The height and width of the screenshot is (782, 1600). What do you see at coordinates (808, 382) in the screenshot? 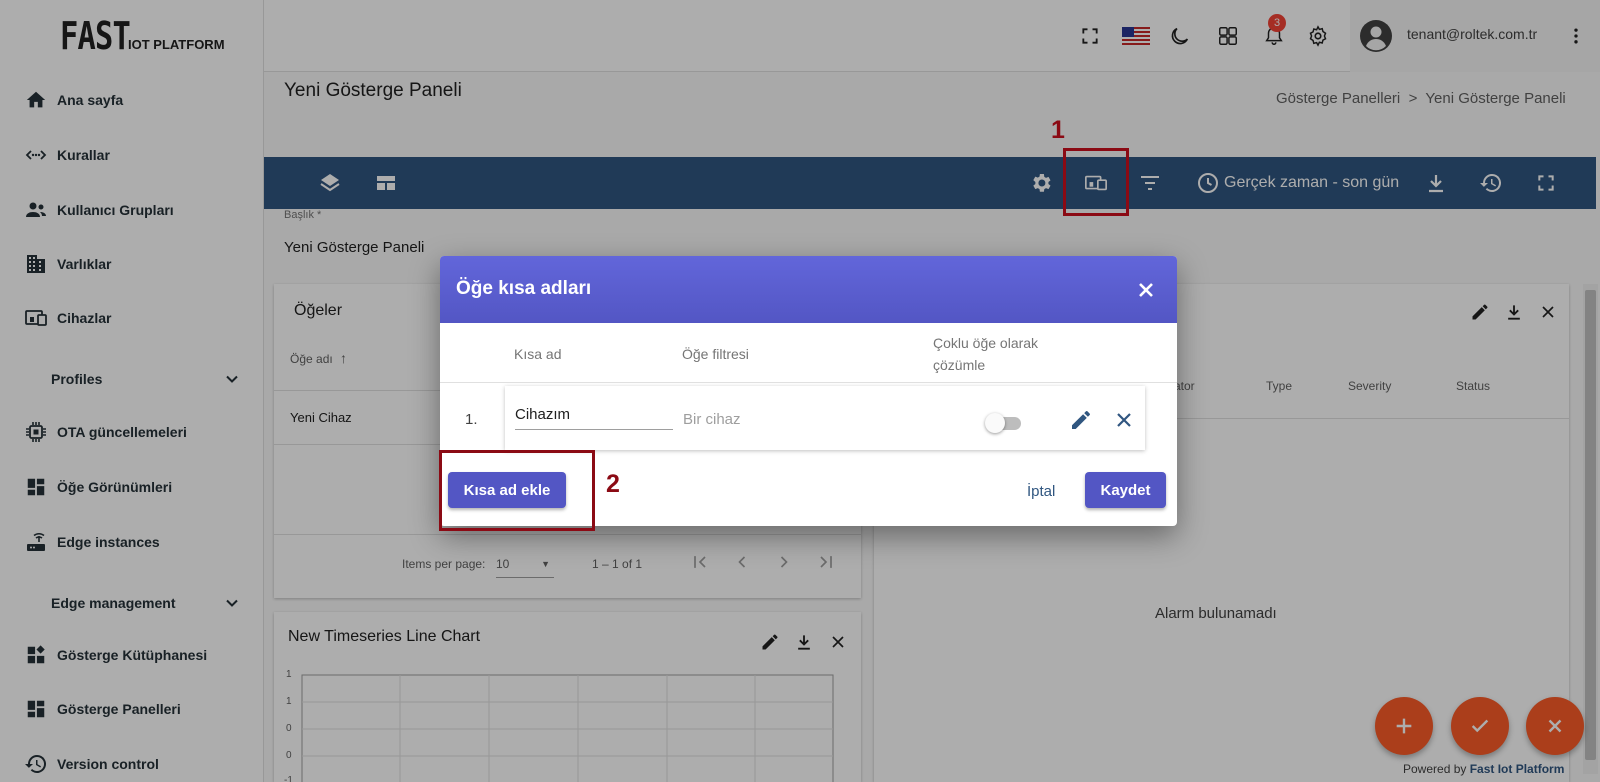
I see `divider` at bounding box center [808, 382].